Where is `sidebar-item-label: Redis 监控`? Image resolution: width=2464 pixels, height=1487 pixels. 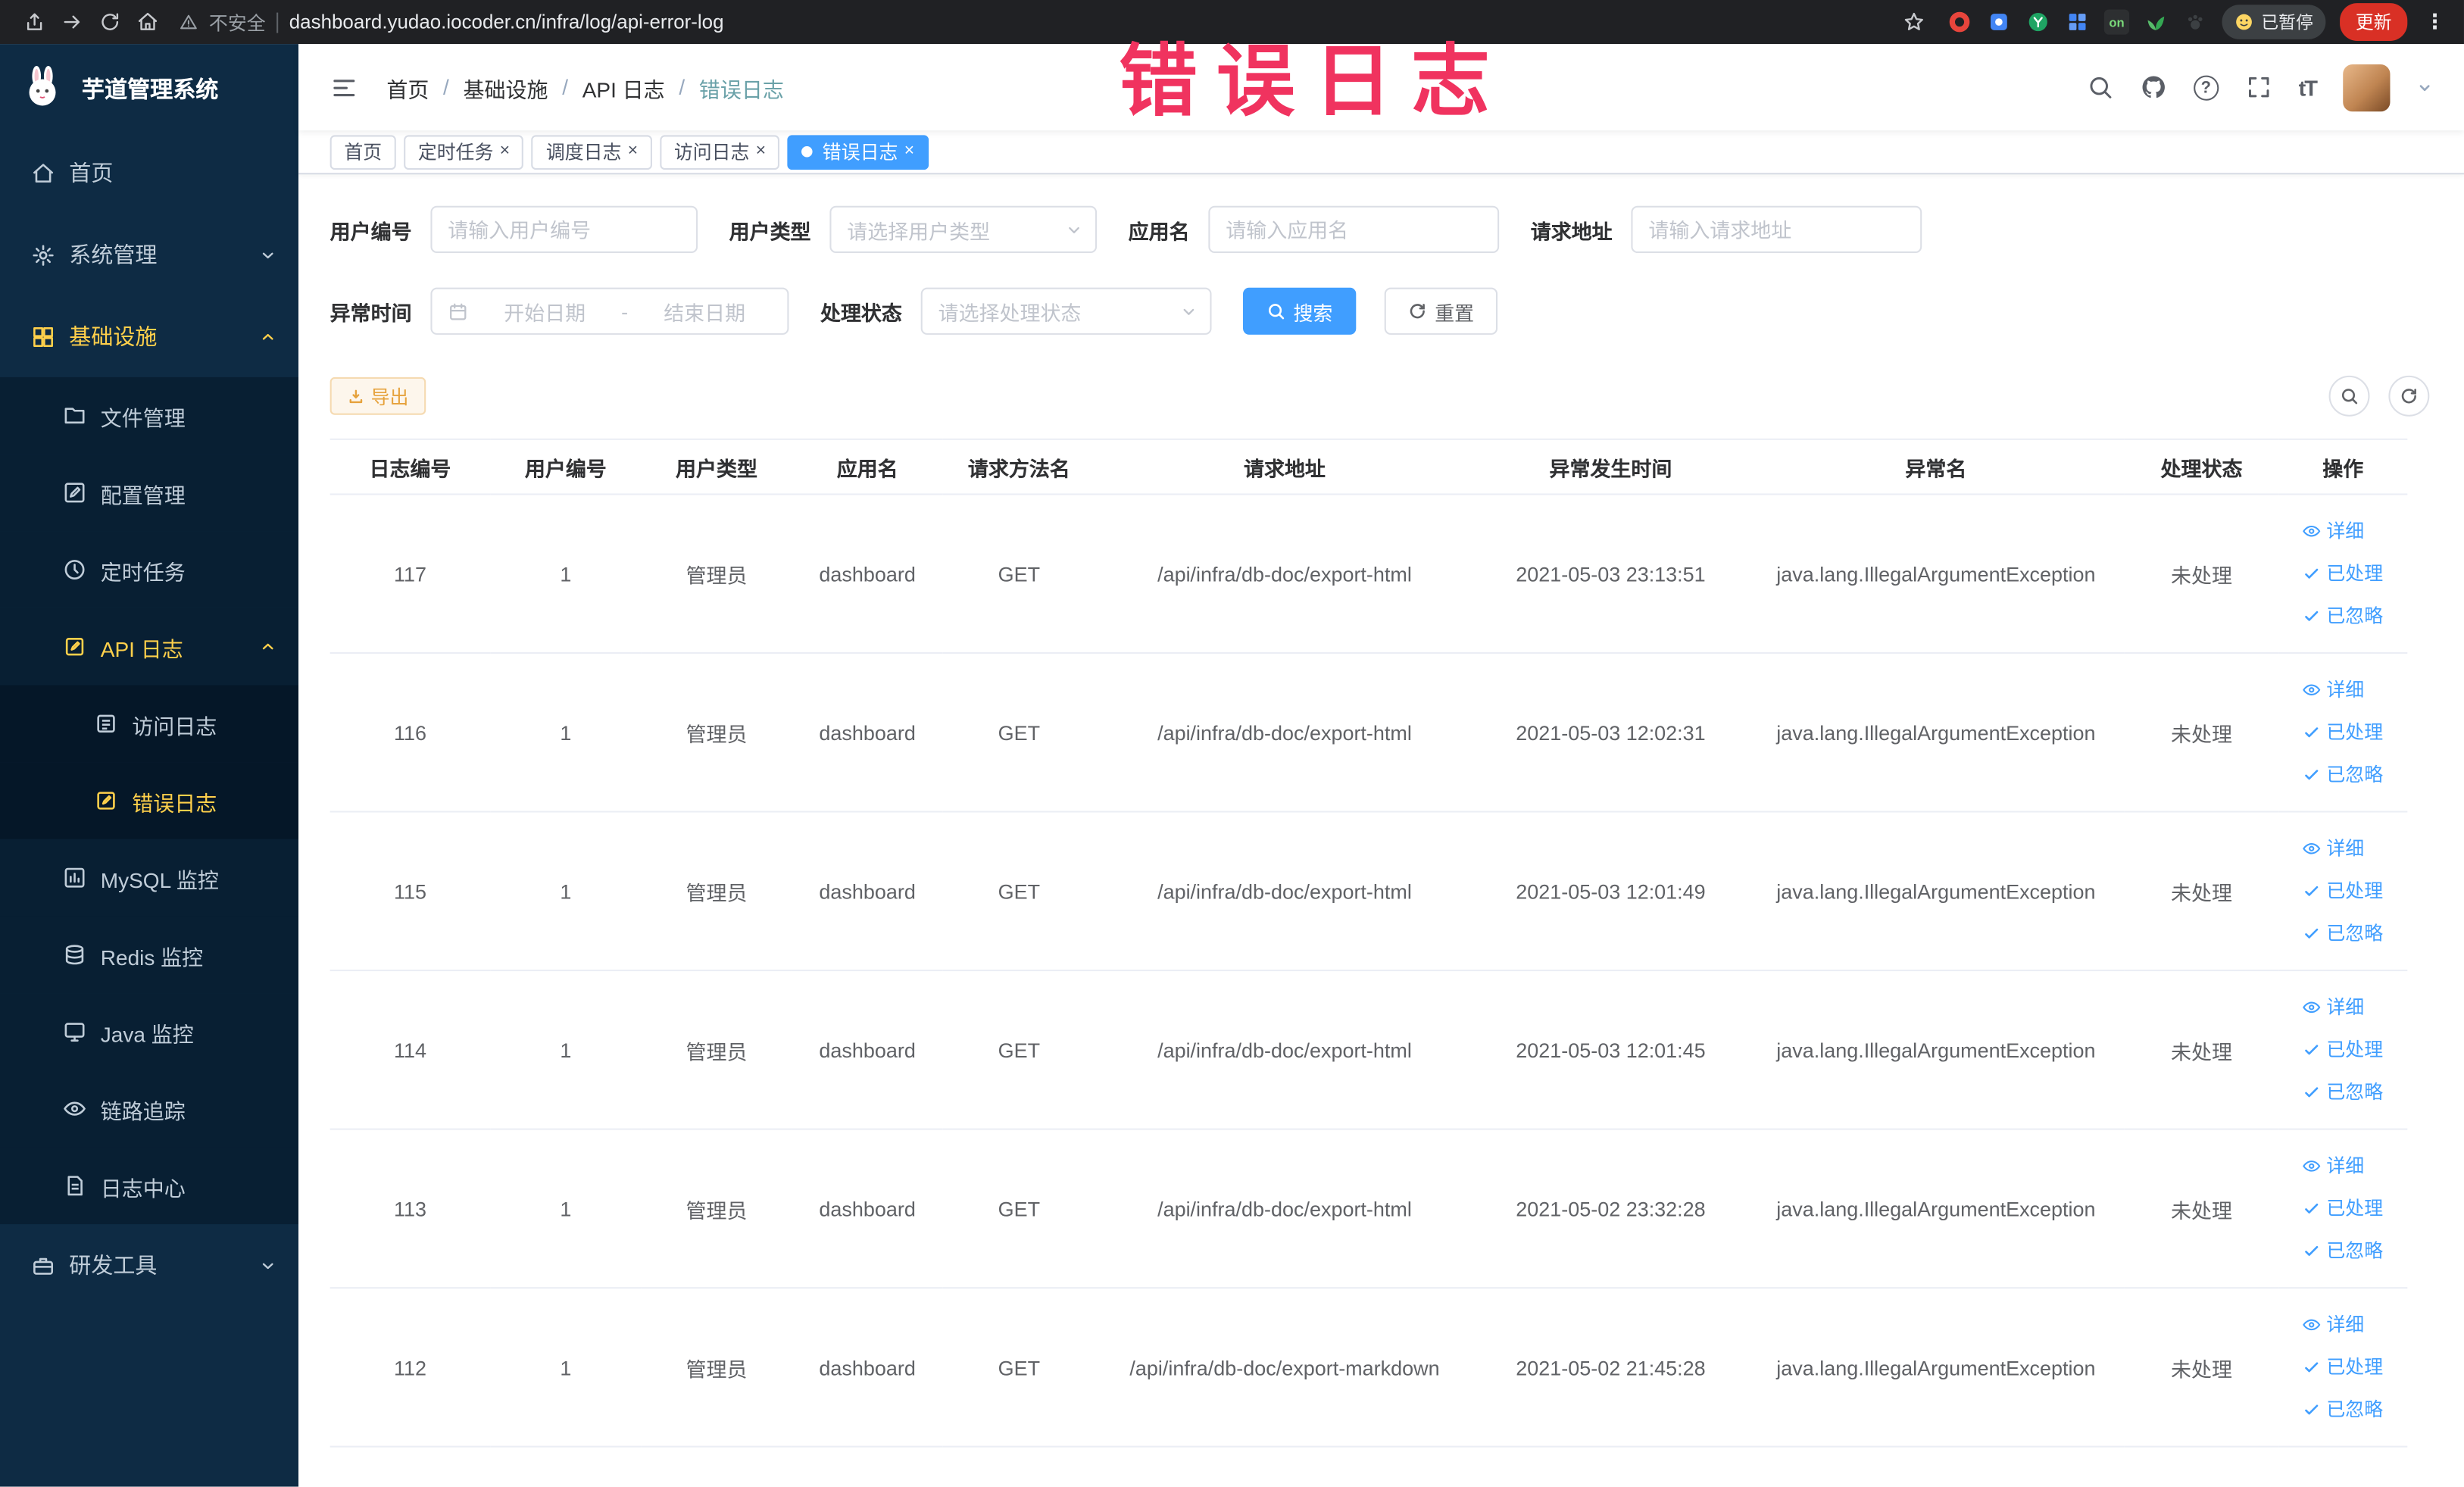
sidebar-item-label: Redis 监控 is located at coordinates (152, 957).